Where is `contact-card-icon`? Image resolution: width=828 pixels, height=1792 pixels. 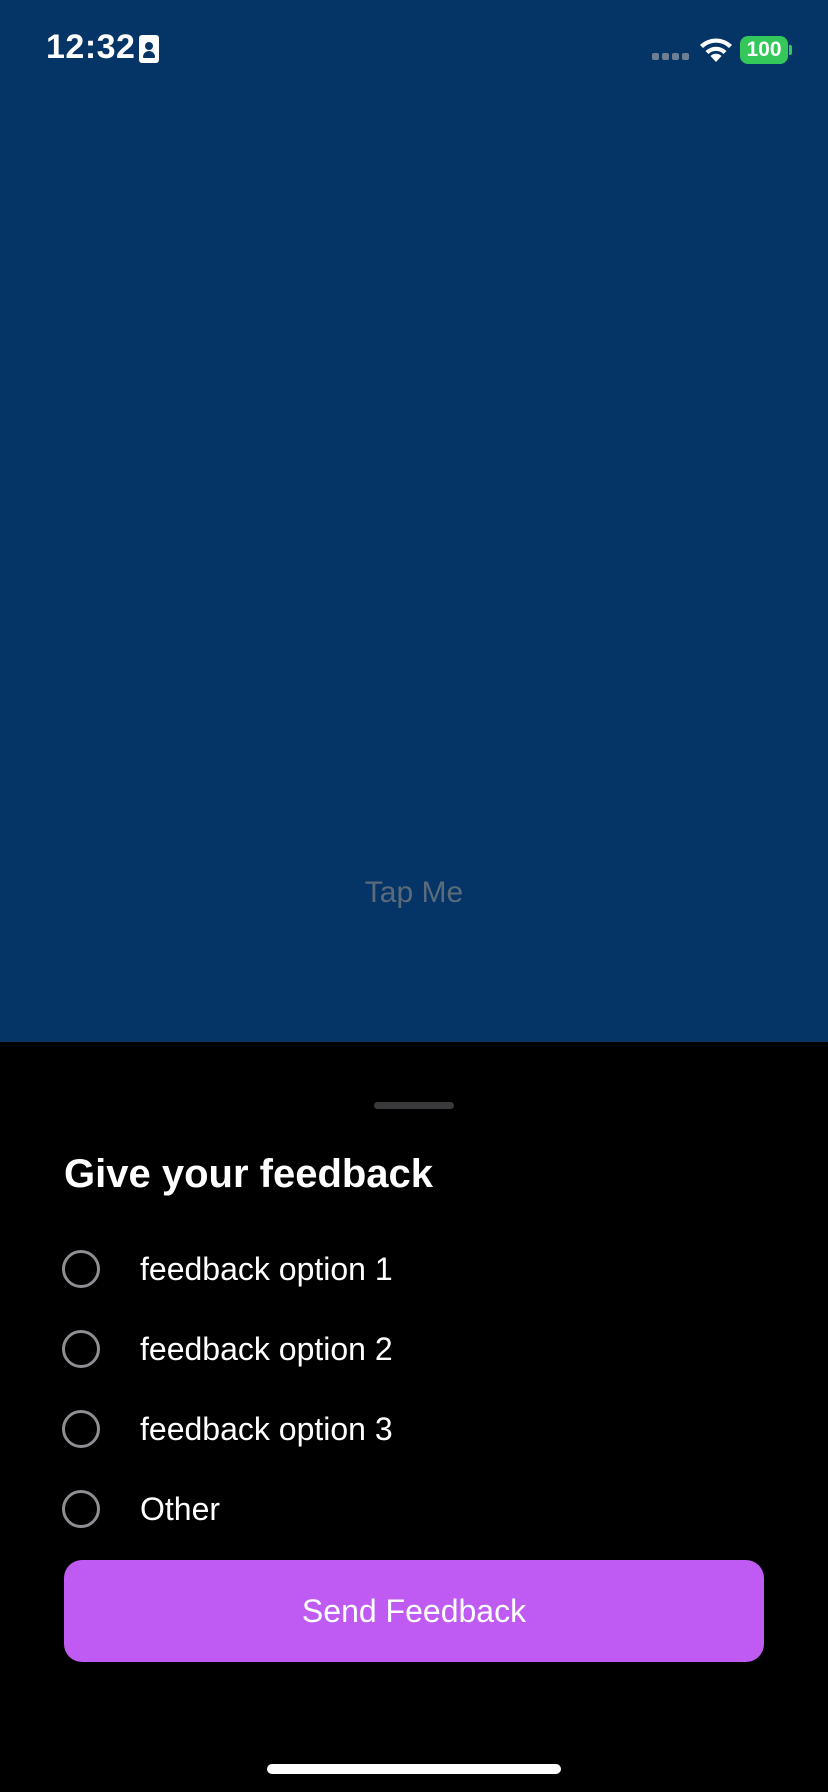 contact-card-icon is located at coordinates (149, 49).